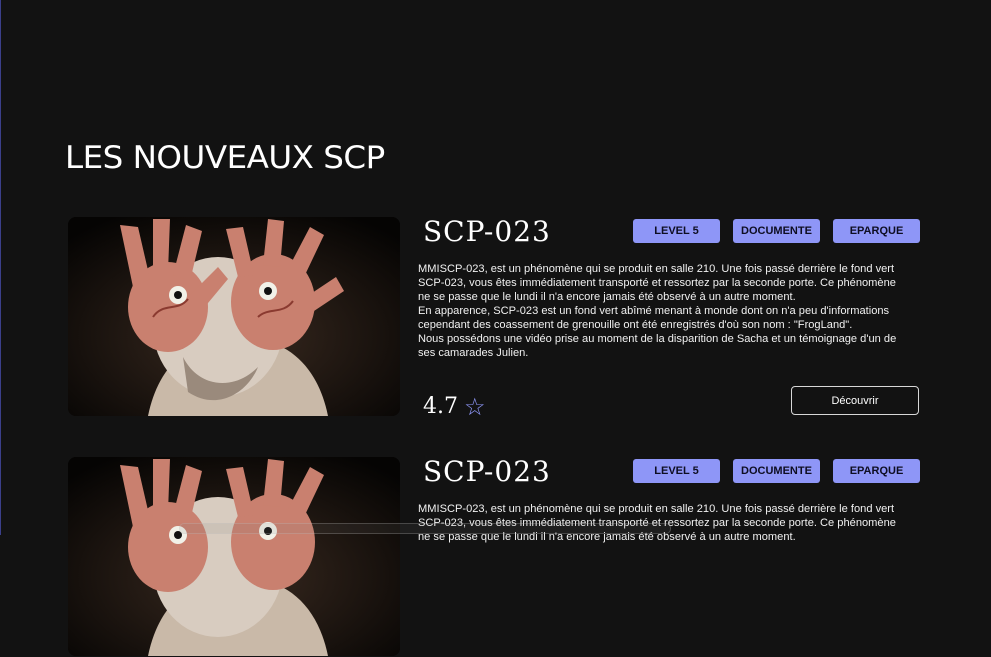  I want to click on page-title: LES NOUVEAUX SCP, so click(225, 158).